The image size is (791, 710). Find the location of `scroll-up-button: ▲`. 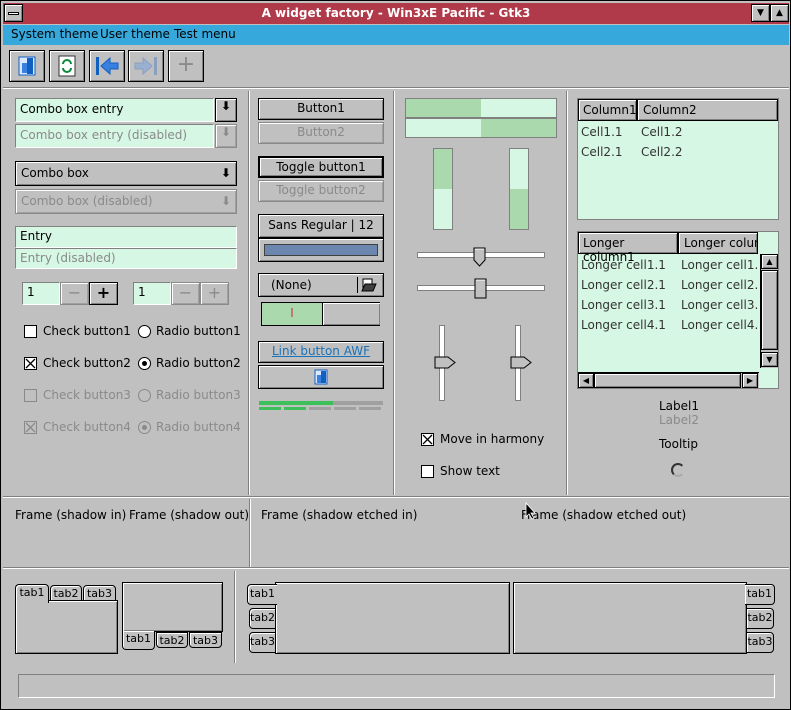

scroll-up-button: ▲ is located at coordinates (769, 261).